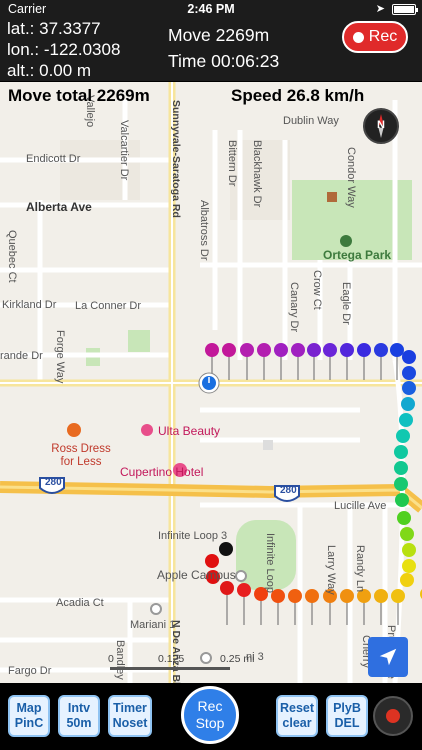 Image resolution: width=422 pixels, height=750 pixels. Describe the element at coordinates (124, 150) in the screenshot. I see `street-label: Valcartier Dr` at that location.